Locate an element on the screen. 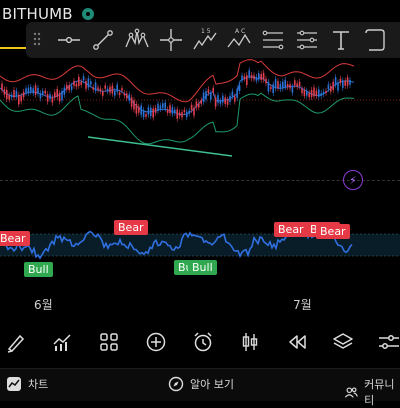 The width and height of the screenshot is (400, 408). tab-chart: 차트 is located at coordinates (27, 384).